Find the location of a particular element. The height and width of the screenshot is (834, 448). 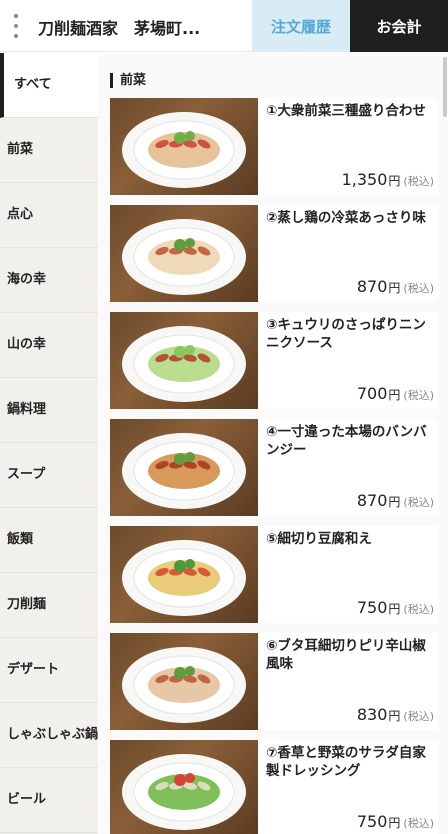

menu-item: ⑥ブタ耳細切りピリ辛山椒風味 830 円 (税込) is located at coordinates (274, 681).